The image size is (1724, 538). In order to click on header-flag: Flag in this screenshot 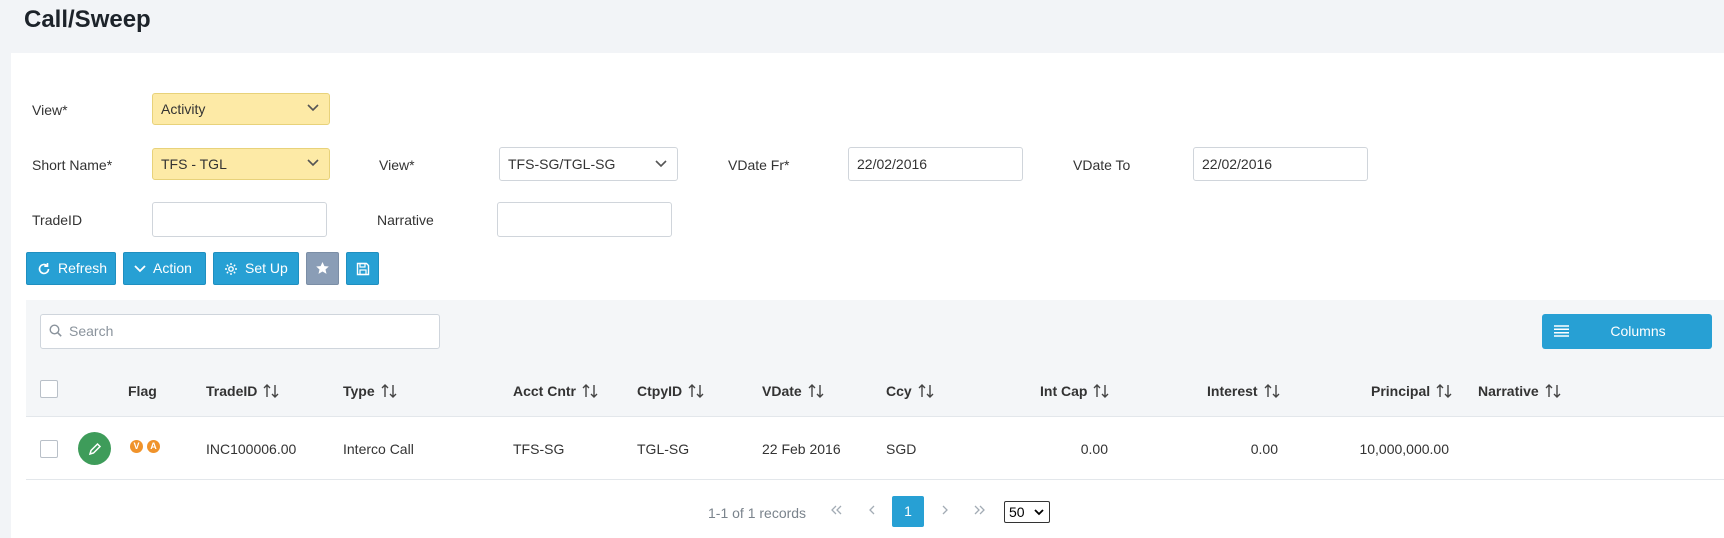, I will do `click(142, 391)`.